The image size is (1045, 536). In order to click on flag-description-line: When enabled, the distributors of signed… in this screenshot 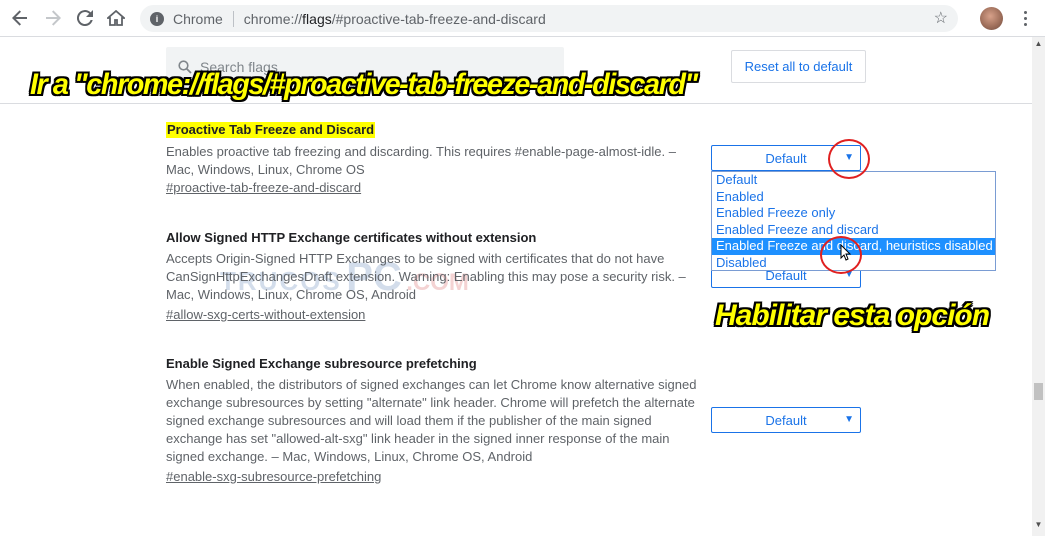, I will do `click(431, 384)`.